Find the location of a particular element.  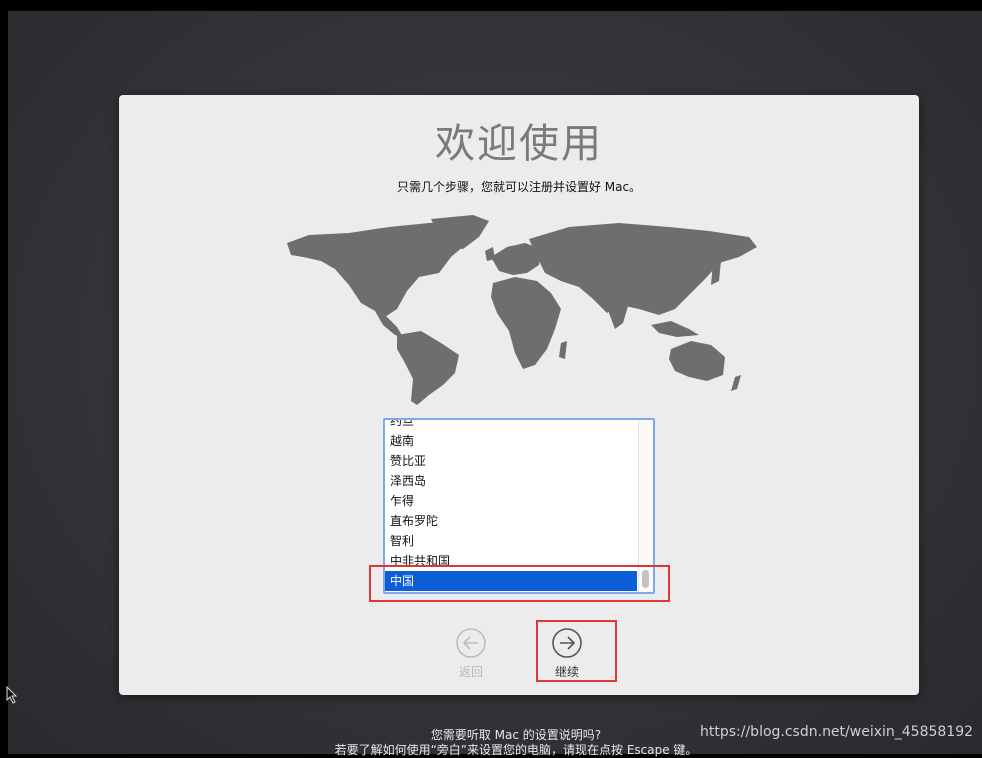

selected-item-highlight is located at coordinates (519, 583).